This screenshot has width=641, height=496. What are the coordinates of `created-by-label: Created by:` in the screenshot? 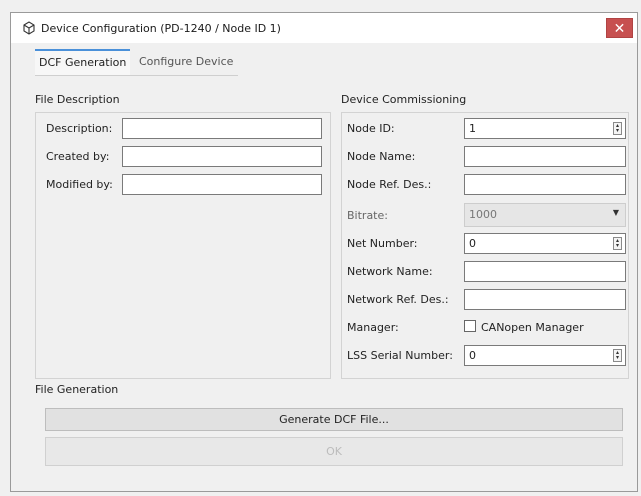 It's located at (78, 156).